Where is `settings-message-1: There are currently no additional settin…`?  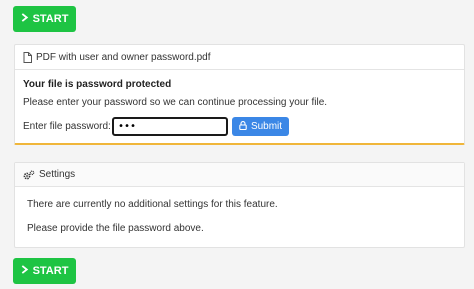
settings-message-1: There are currently no additional settin… is located at coordinates (152, 204).